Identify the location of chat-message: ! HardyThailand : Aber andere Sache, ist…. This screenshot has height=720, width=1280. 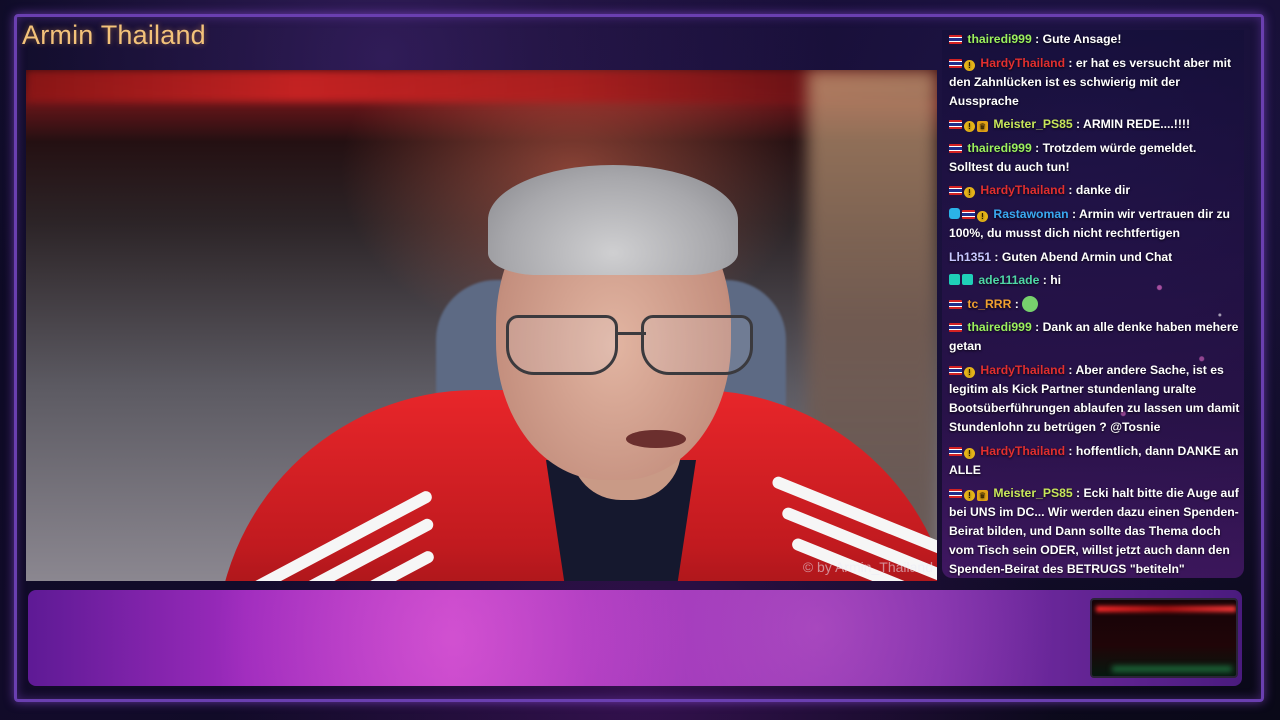
(1095, 399).